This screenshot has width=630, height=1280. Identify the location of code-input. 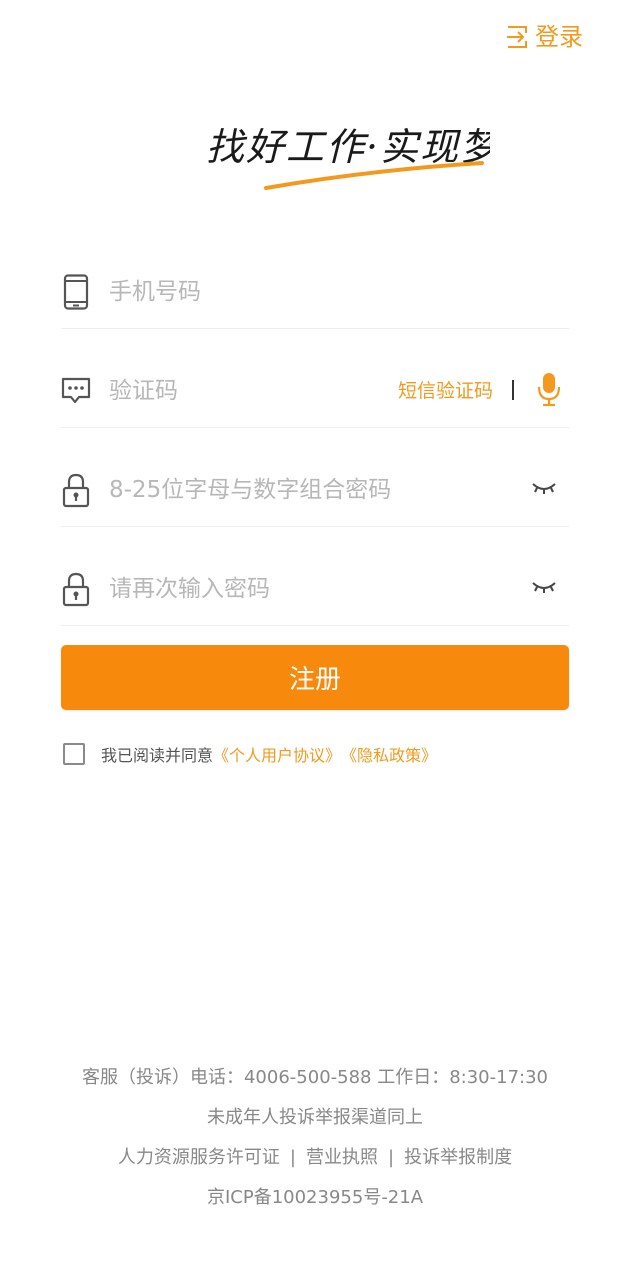
(239, 391).